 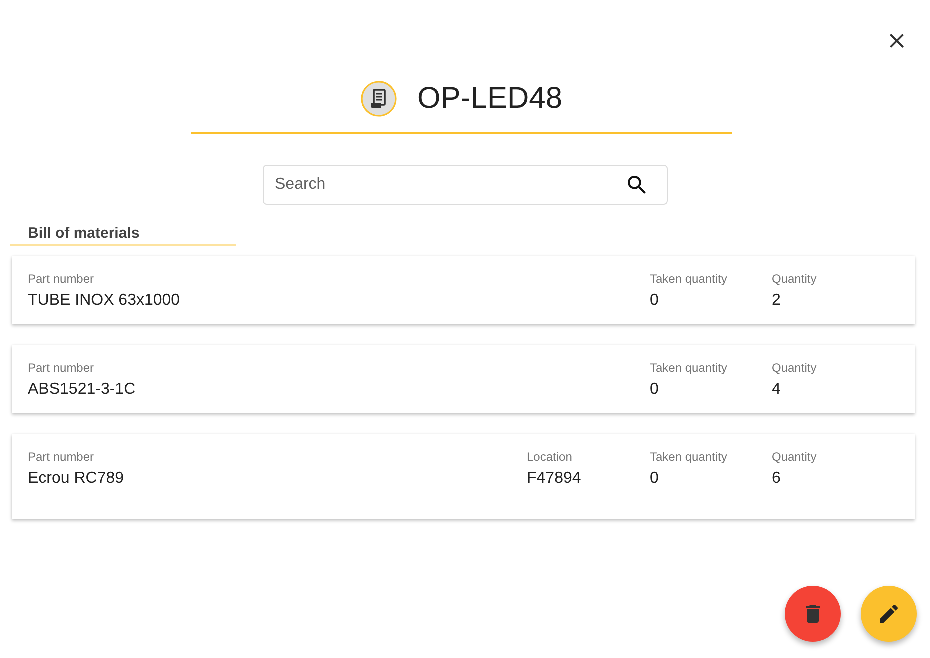 I want to click on delete-button, so click(x=813, y=614).